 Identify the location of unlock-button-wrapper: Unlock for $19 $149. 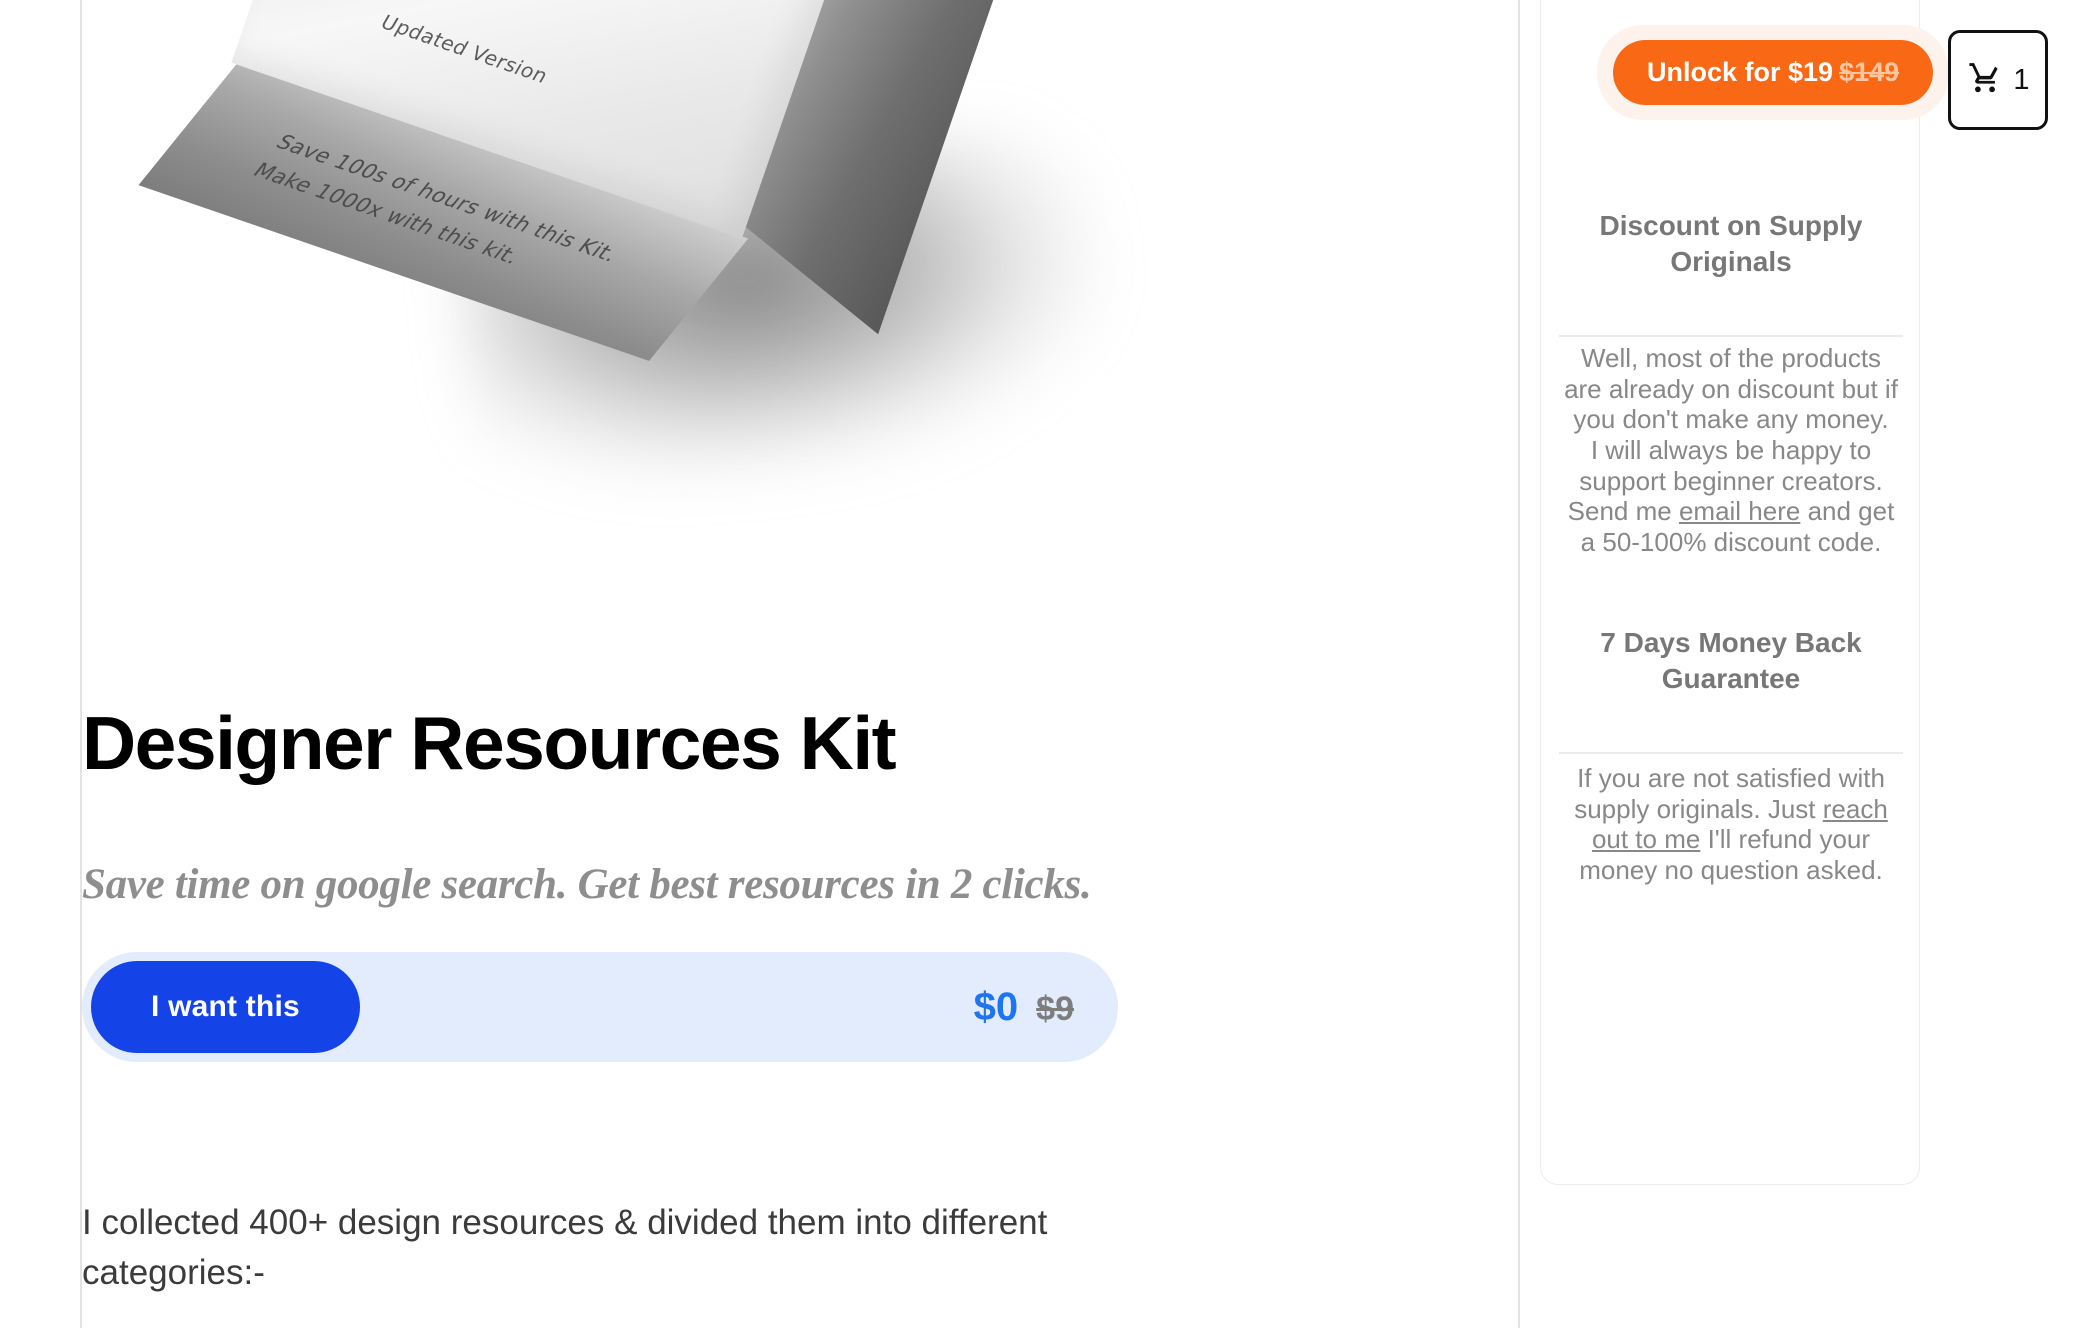
(1773, 72).